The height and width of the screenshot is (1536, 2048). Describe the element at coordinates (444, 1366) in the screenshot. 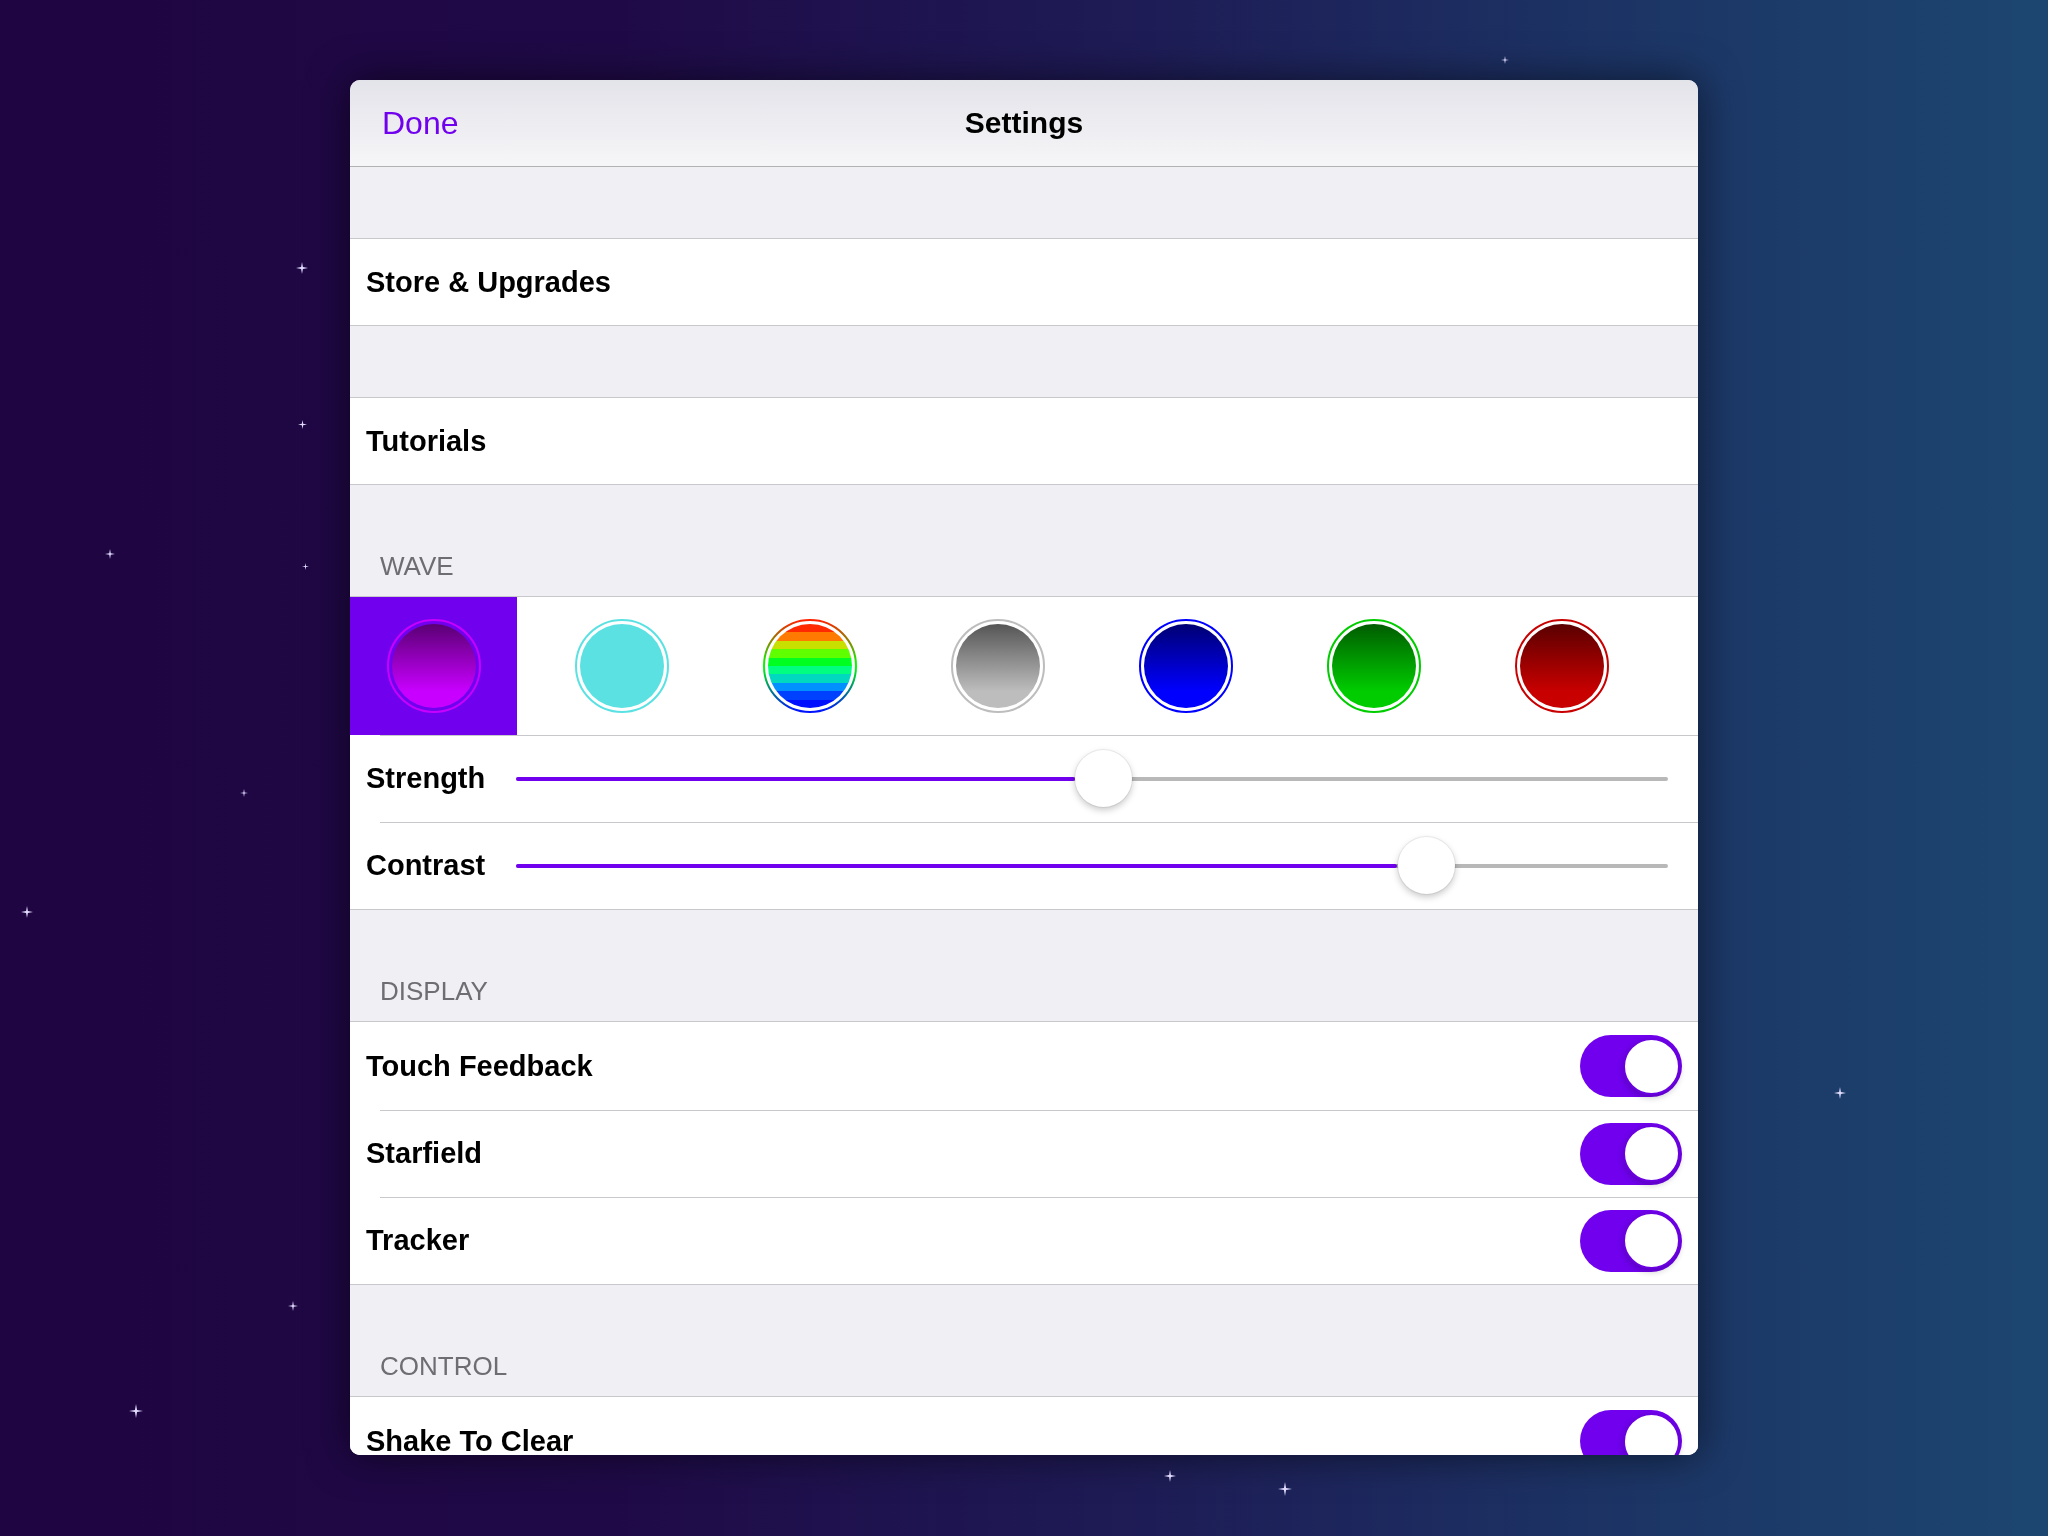

I see `section-header: CONTROL` at that location.